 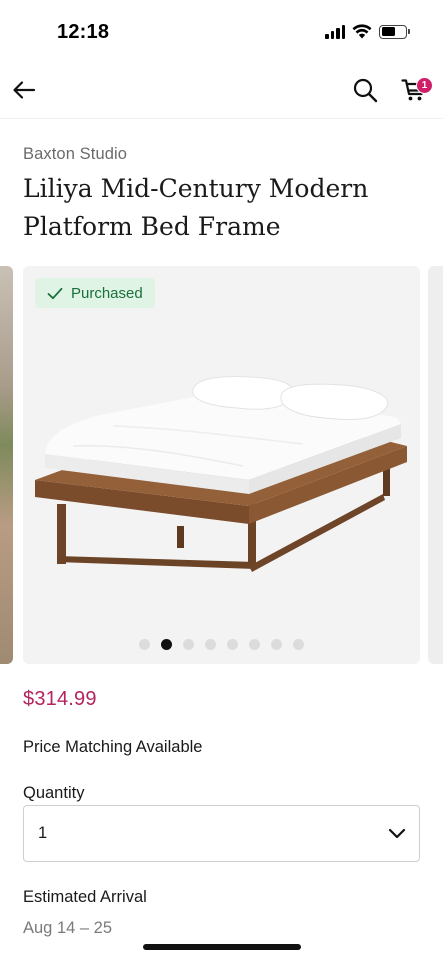 I want to click on cart-button: 1, so click(x=415, y=90).